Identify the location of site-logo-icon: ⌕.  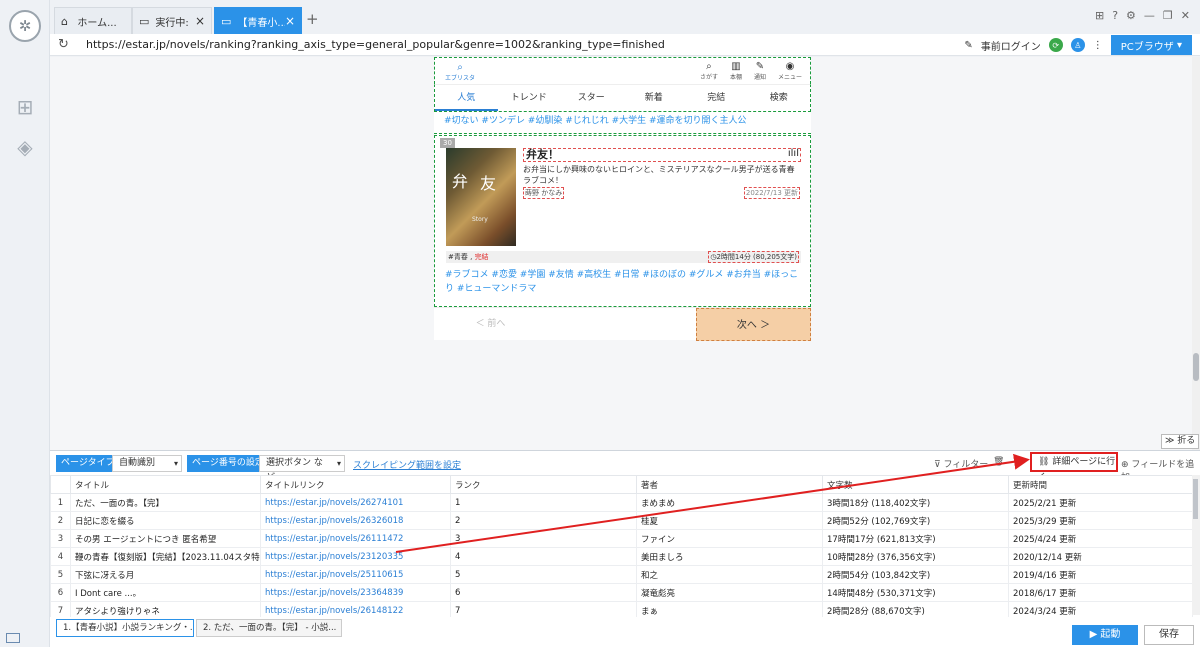
(460, 67).